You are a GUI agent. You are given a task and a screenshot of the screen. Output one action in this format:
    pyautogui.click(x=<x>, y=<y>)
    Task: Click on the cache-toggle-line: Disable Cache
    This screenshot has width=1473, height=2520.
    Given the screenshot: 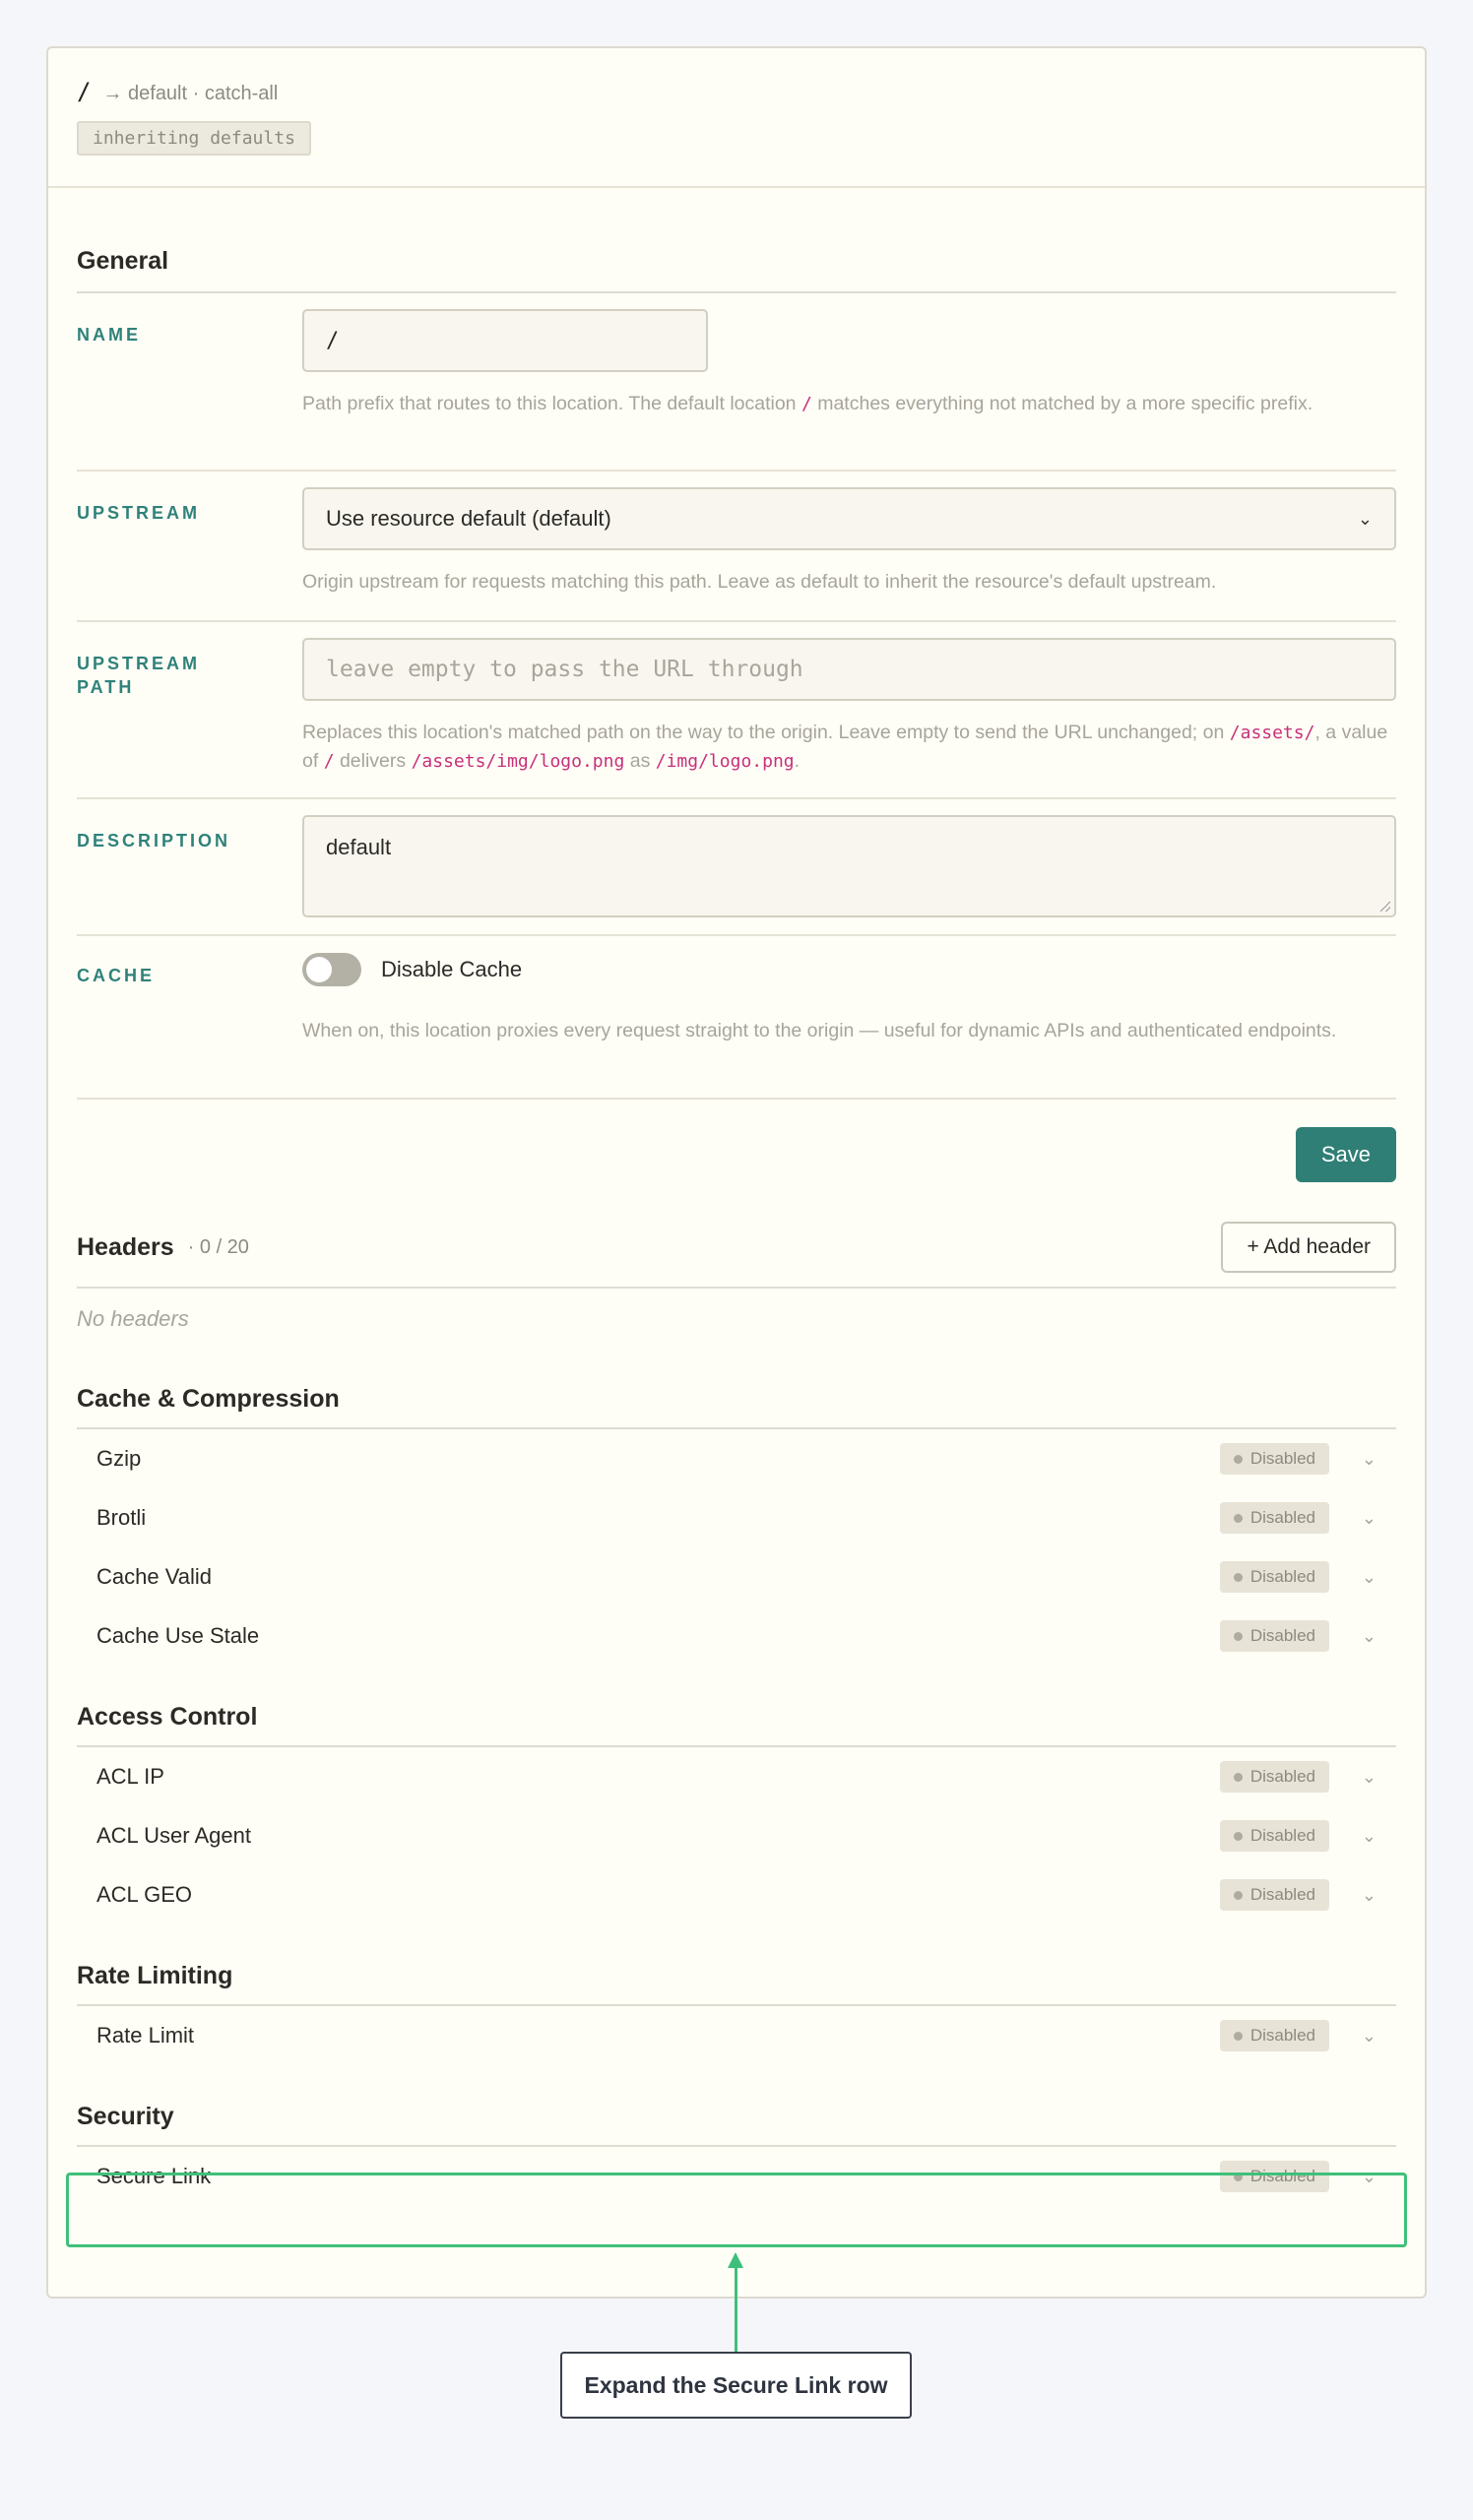 What is the action you would take?
    pyautogui.click(x=849, y=969)
    